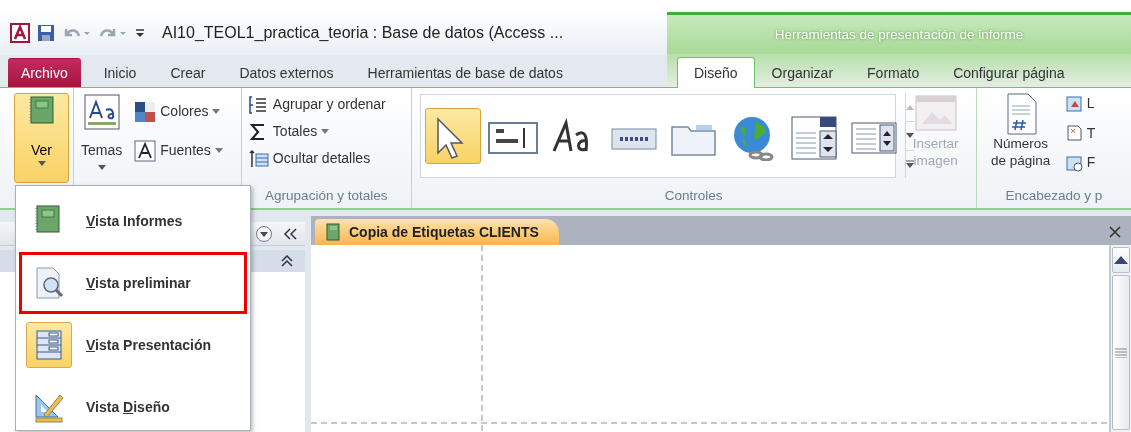 The height and width of the screenshot is (432, 1131). I want to click on ribbon-tab: Inicio, so click(120, 72).